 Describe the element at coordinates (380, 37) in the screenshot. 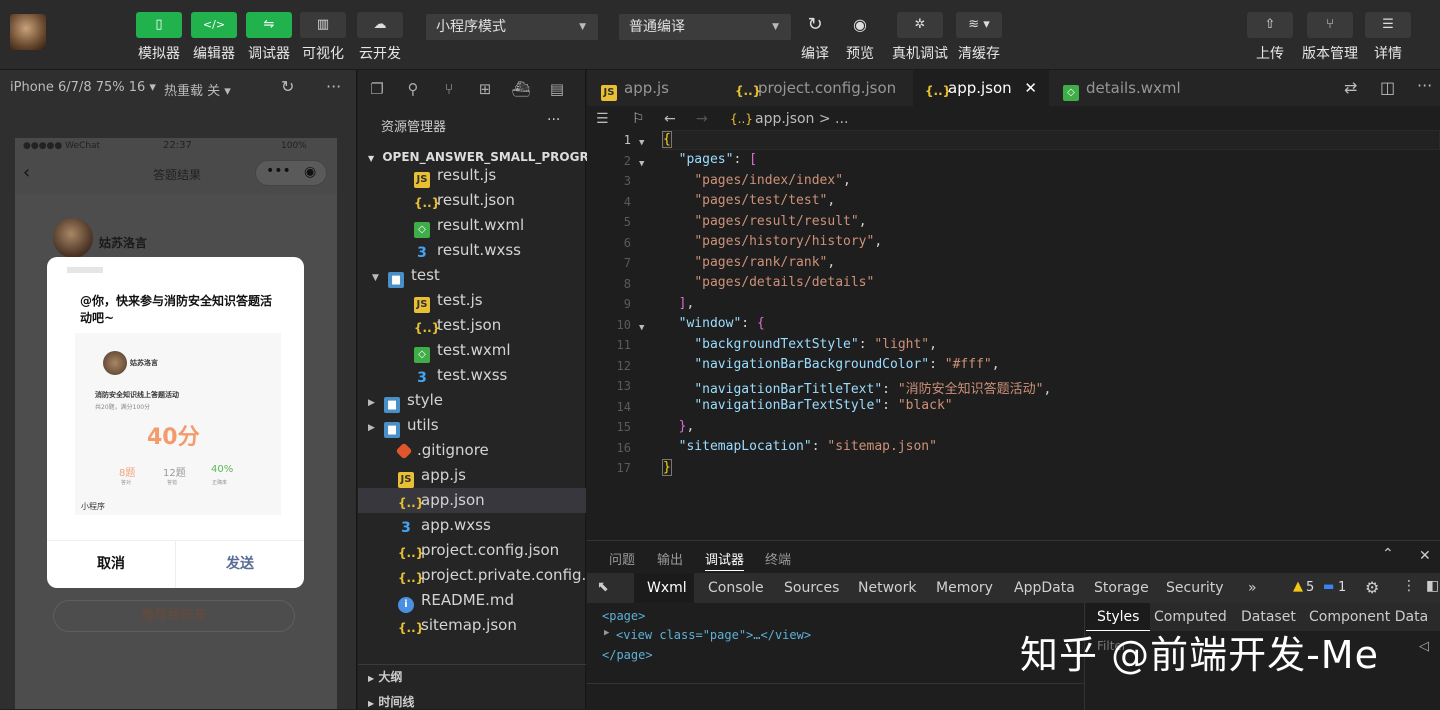

I see `cloud-button: ☁ 云开发` at that location.